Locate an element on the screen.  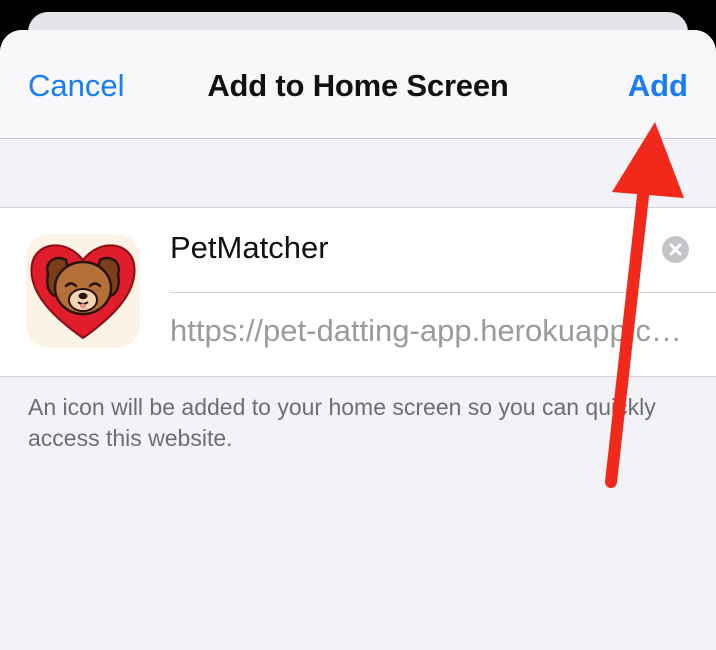
field-divider is located at coordinates (443, 292).